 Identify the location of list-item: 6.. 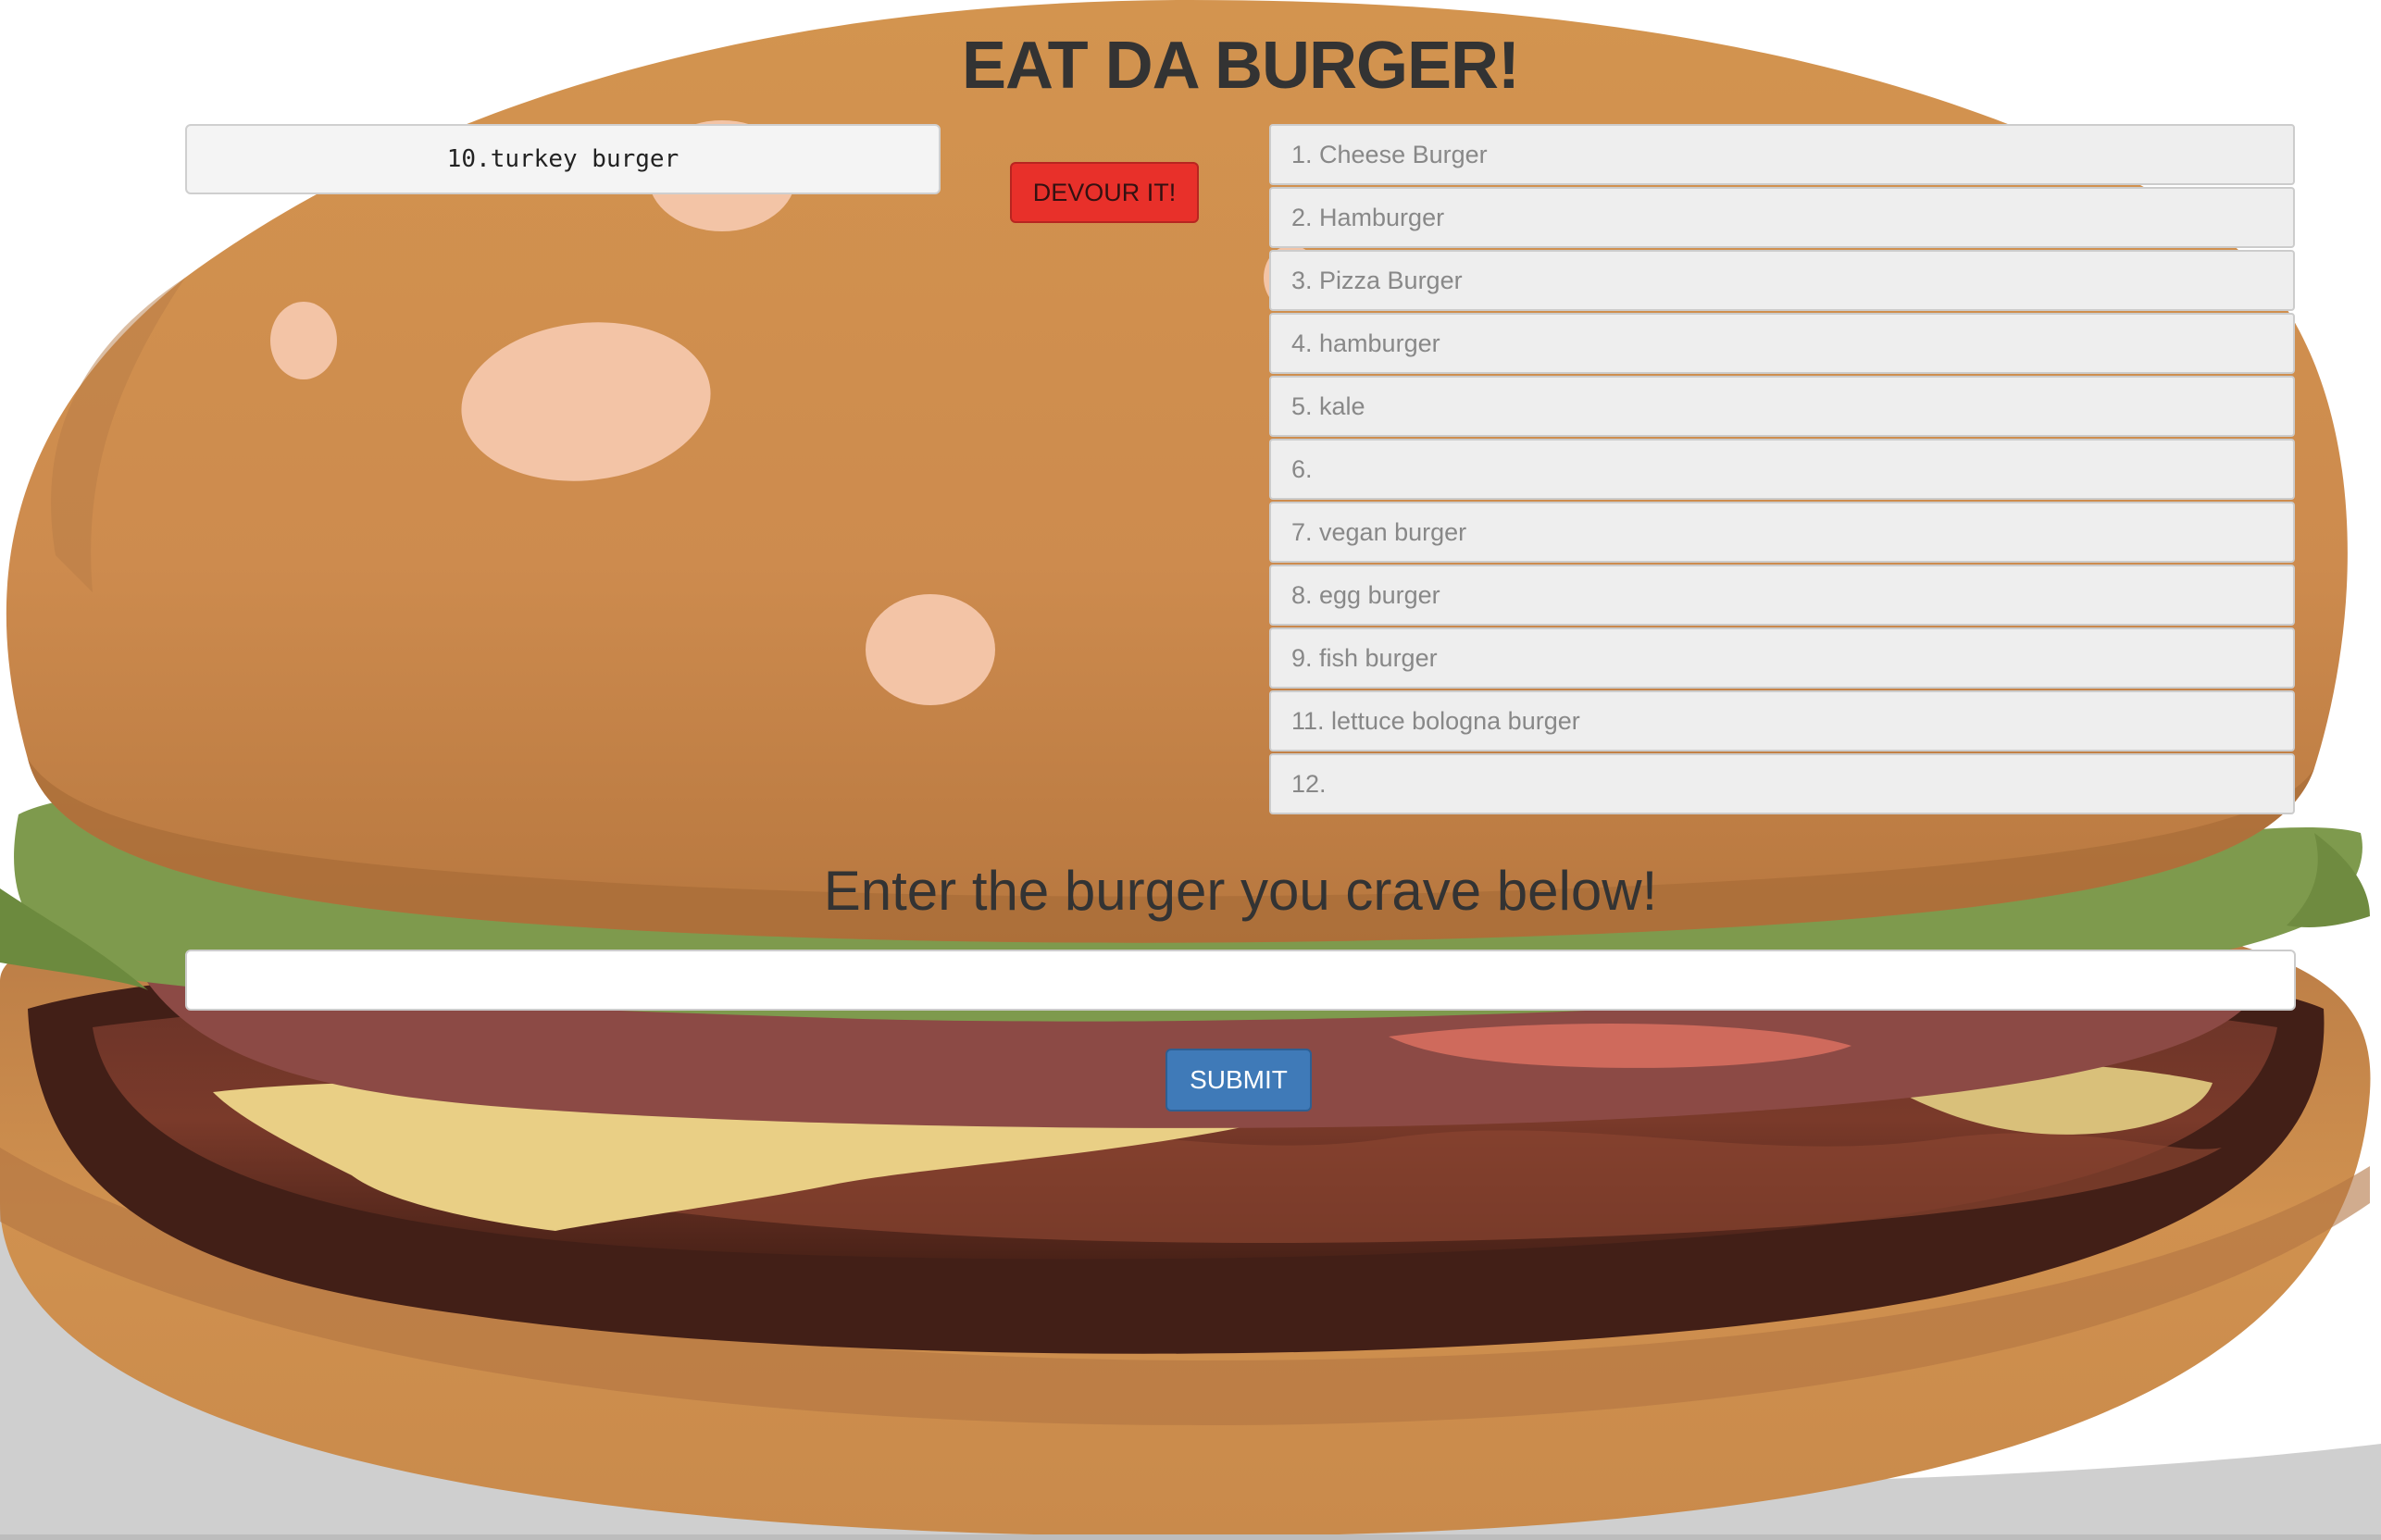
(1782, 469).